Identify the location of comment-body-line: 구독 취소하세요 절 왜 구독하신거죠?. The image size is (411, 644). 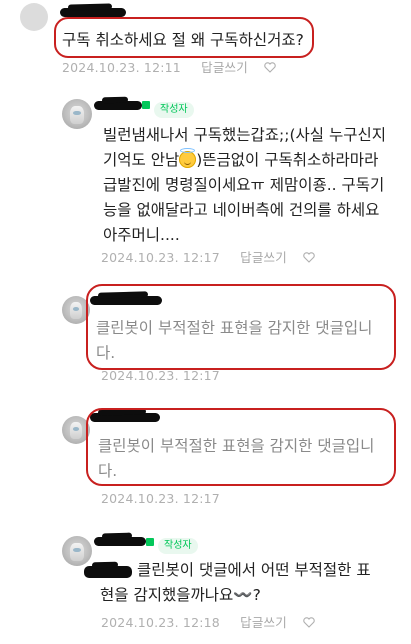
(183, 40).